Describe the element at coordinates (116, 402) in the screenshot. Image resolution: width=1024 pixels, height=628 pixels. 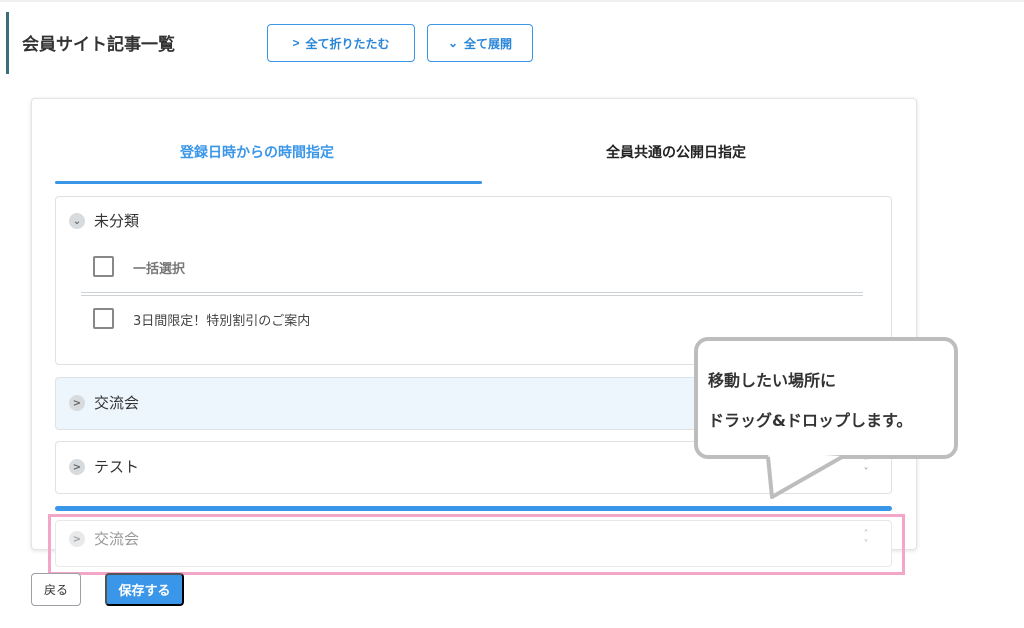
I see `category-label-koryukai: 交流会` at that location.